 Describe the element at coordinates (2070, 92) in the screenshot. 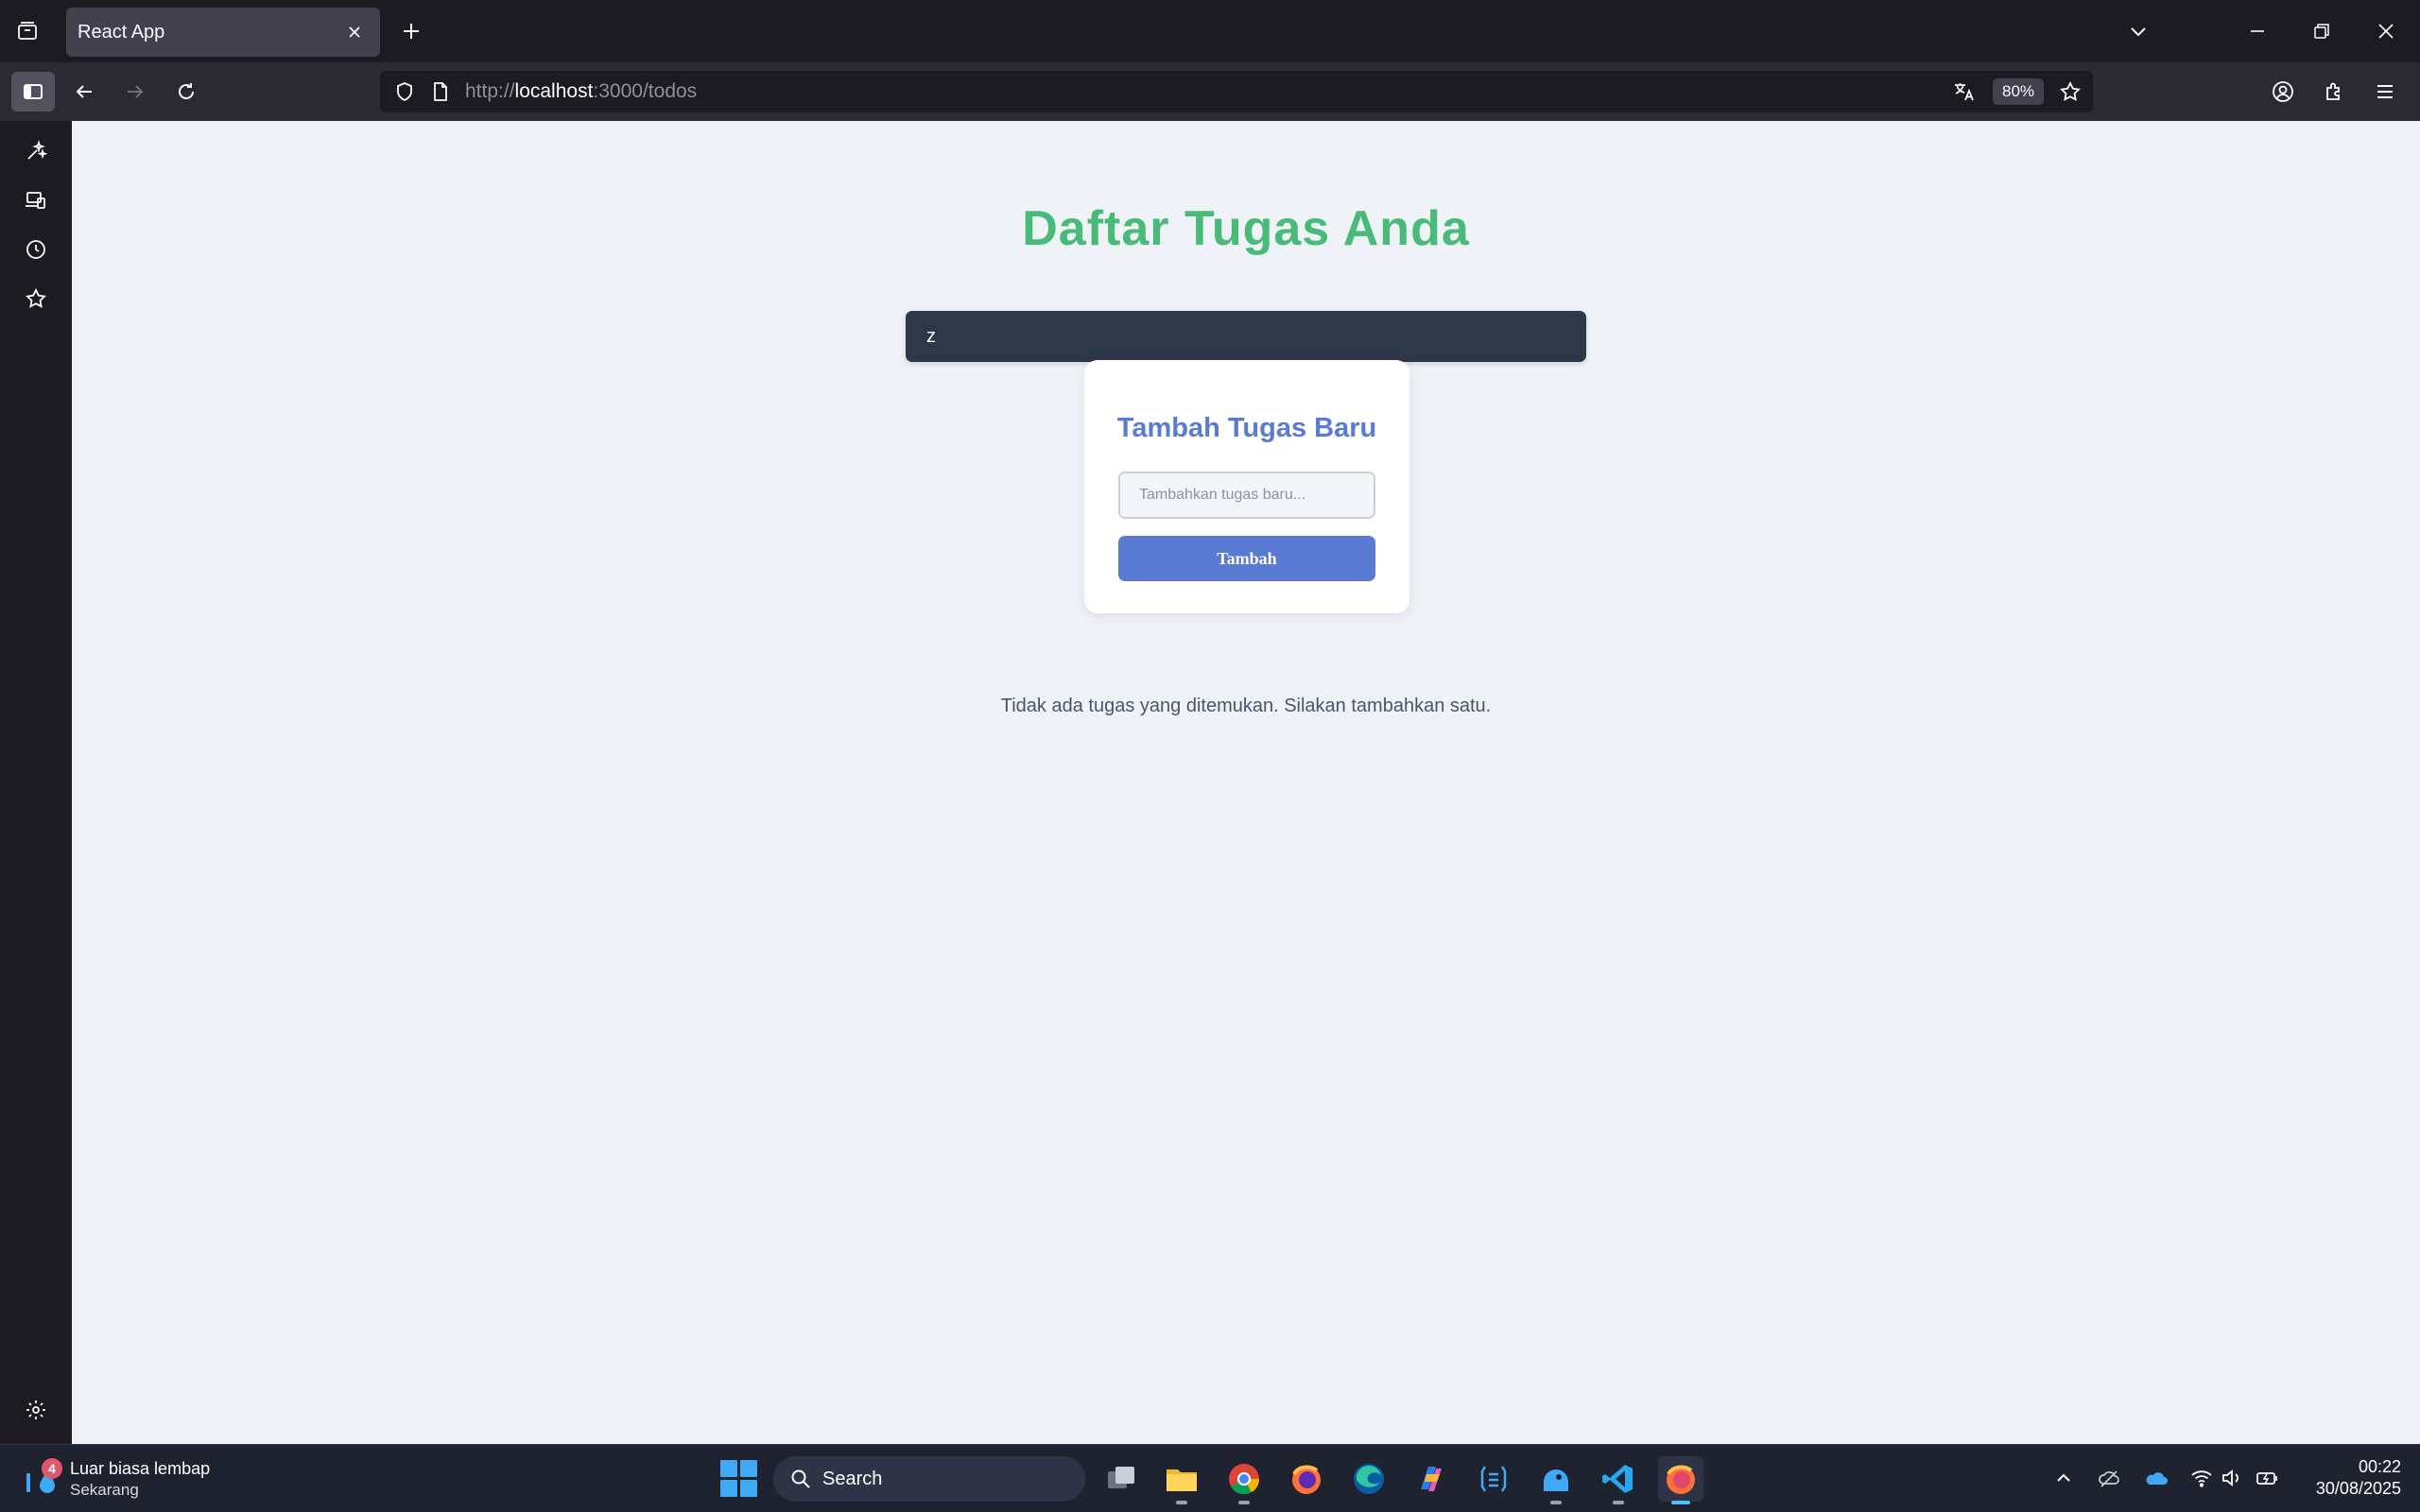

I see `bookmark-star-icon` at that location.